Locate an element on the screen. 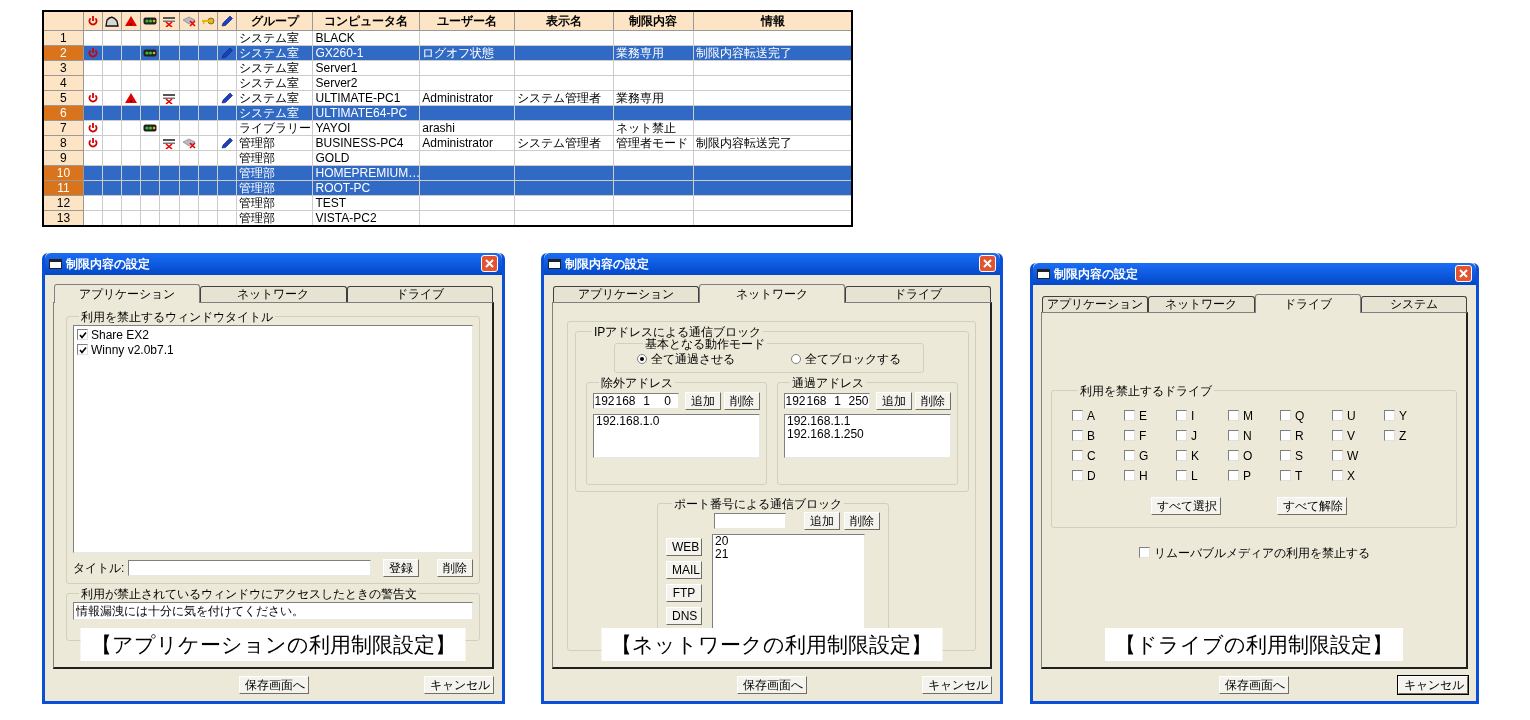  checkbox-label: P is located at coordinates (1247, 476).